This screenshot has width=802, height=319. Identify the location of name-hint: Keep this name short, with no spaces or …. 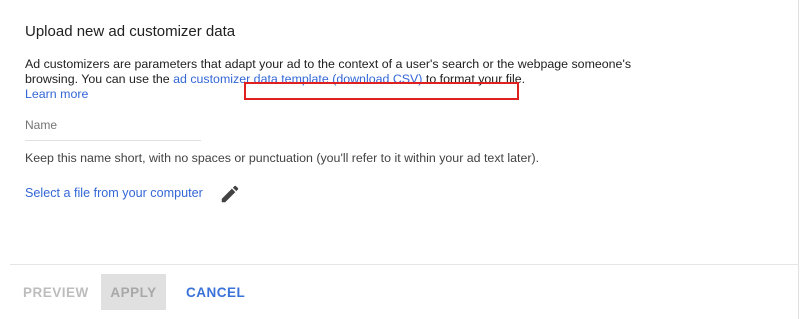
(282, 158).